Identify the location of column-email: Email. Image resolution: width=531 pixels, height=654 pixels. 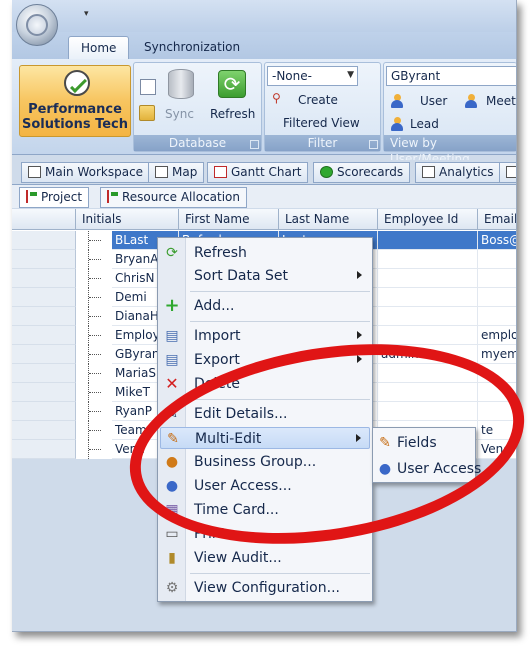
(497, 219).